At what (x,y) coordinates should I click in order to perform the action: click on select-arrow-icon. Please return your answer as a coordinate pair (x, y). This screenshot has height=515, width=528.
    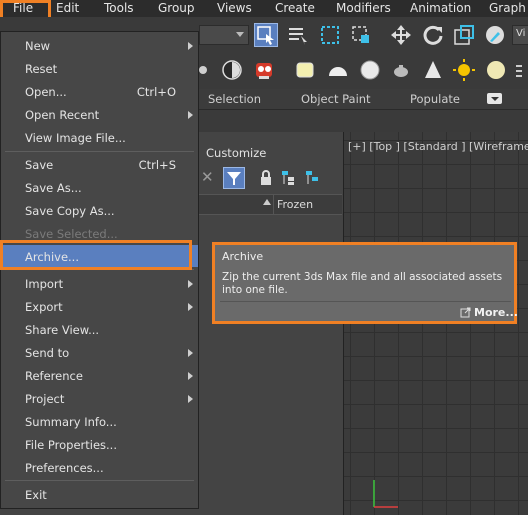
    Looking at the image, I should click on (265, 35).